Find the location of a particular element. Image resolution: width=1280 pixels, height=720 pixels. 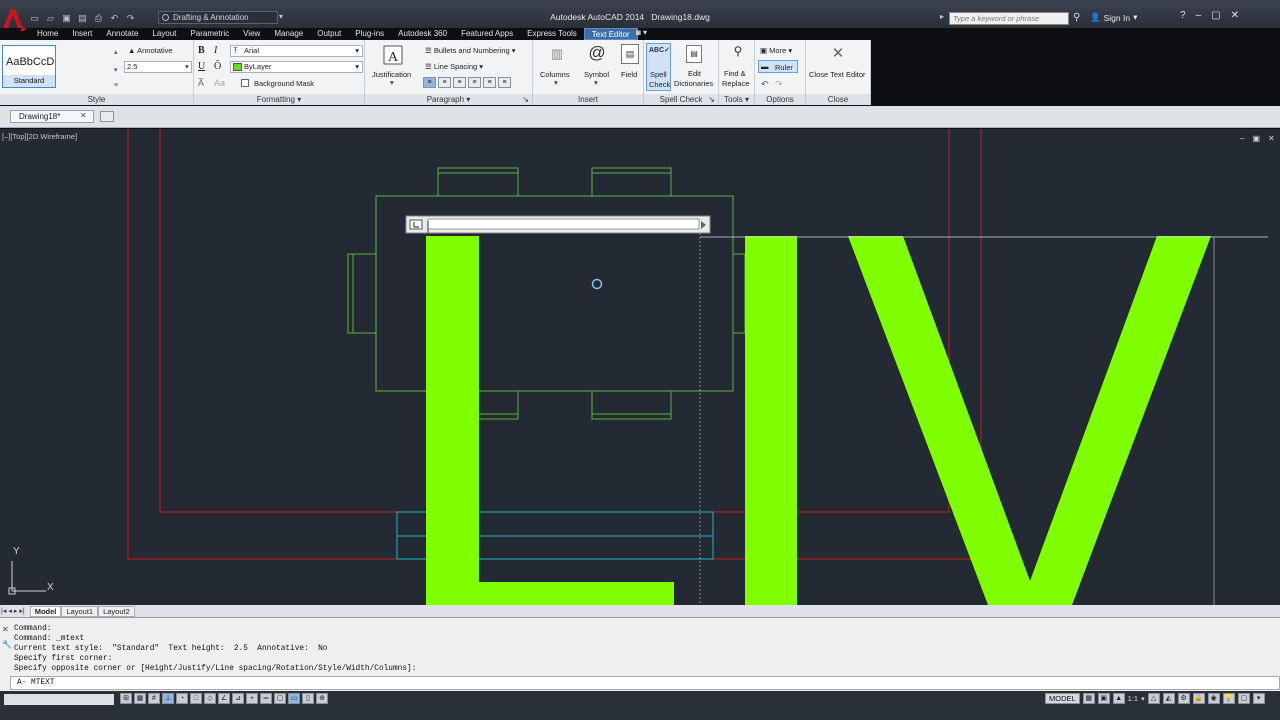

annotative-button: ▲ Annotative is located at coordinates (150, 50).